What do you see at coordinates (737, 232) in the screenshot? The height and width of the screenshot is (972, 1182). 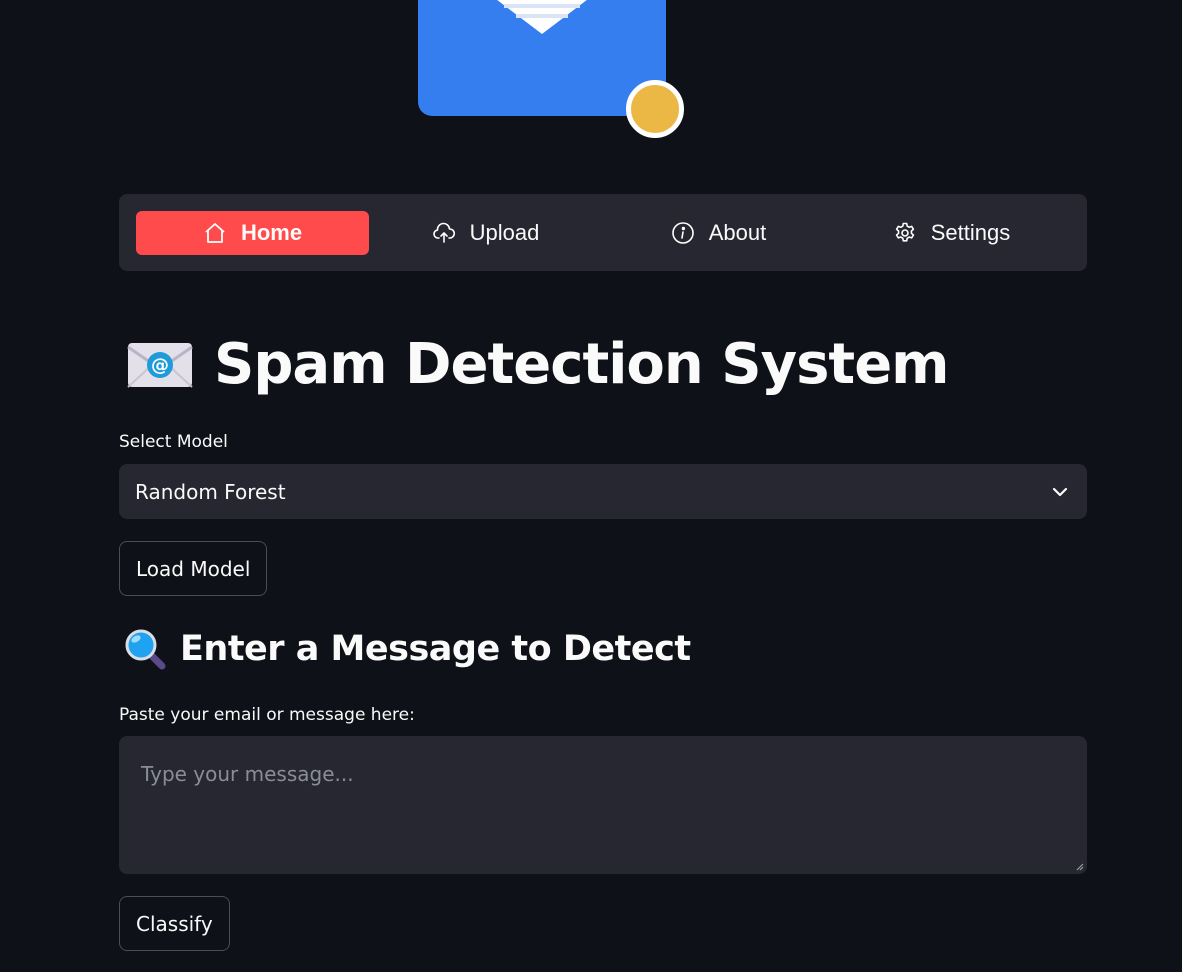 I see `nav-item-label: About` at bounding box center [737, 232].